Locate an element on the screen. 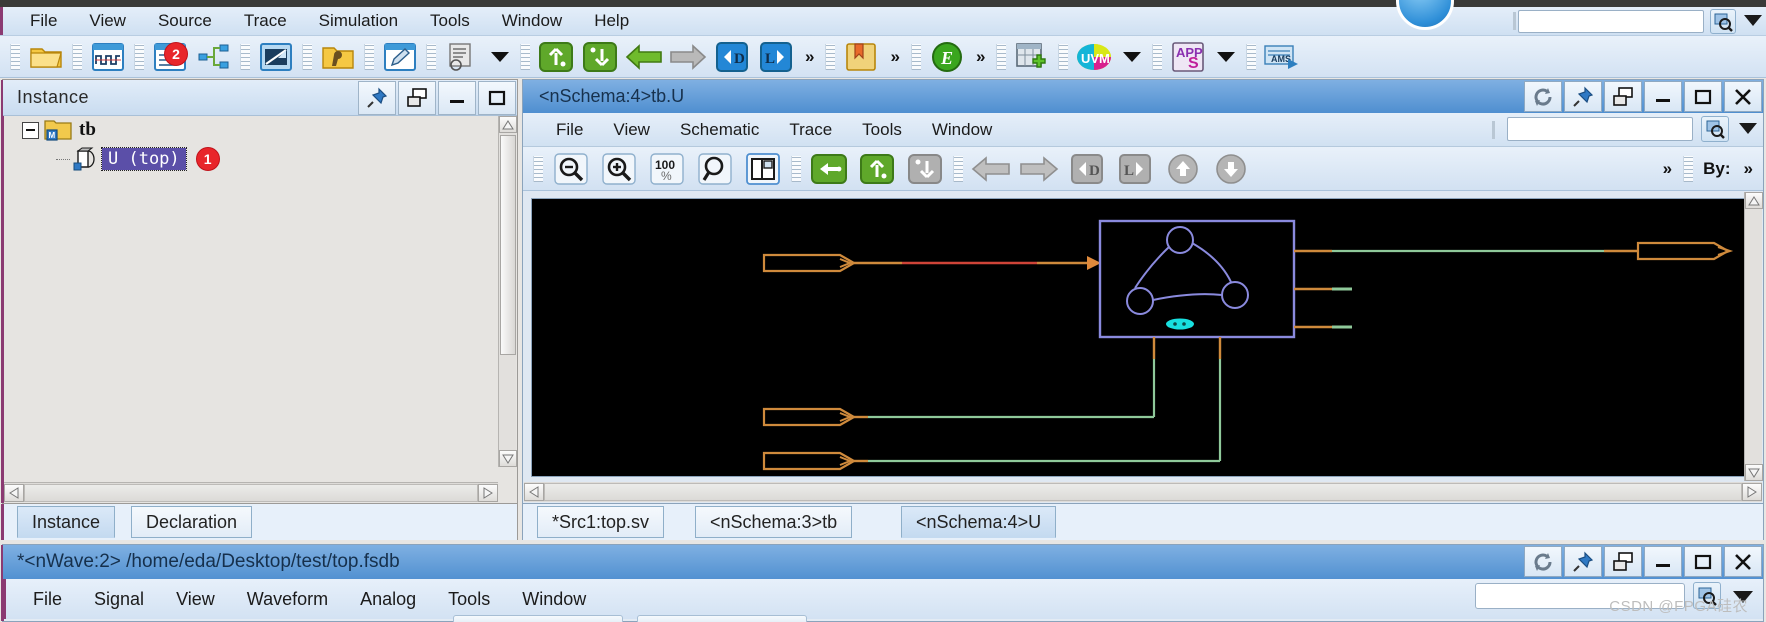  wave-menu-window: Window is located at coordinates (554, 599).